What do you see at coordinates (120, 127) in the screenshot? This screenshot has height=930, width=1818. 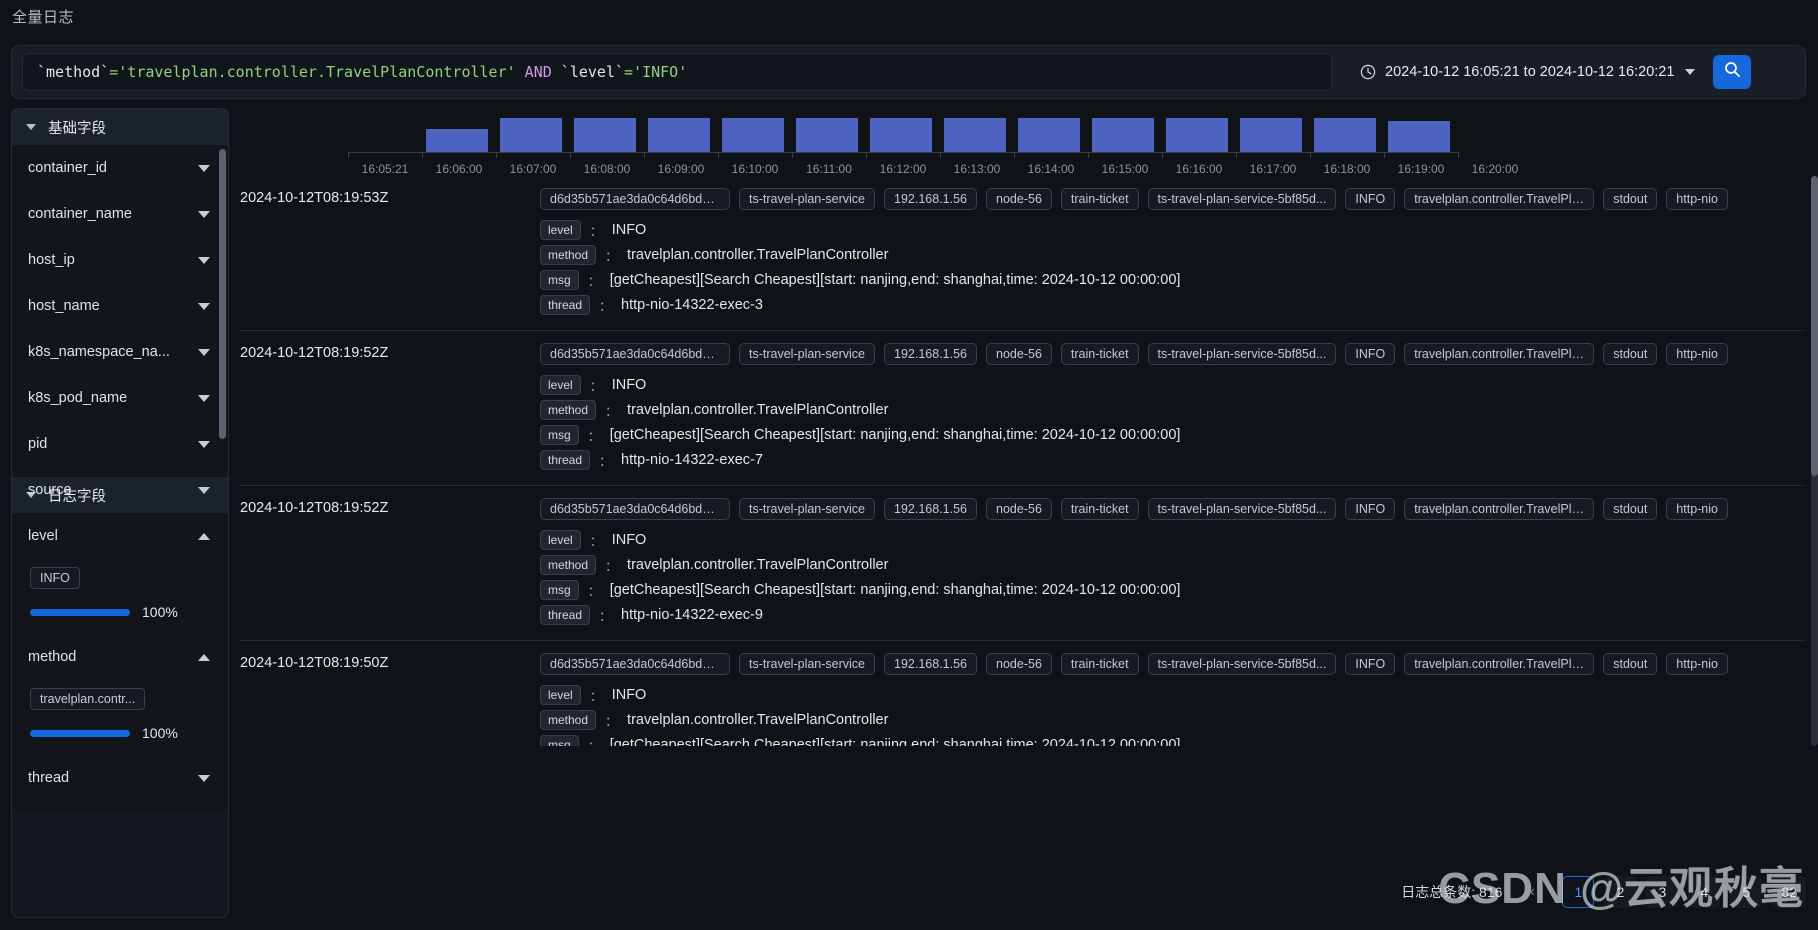 I see `sidebar-group-header-basic: 基础字段` at bounding box center [120, 127].